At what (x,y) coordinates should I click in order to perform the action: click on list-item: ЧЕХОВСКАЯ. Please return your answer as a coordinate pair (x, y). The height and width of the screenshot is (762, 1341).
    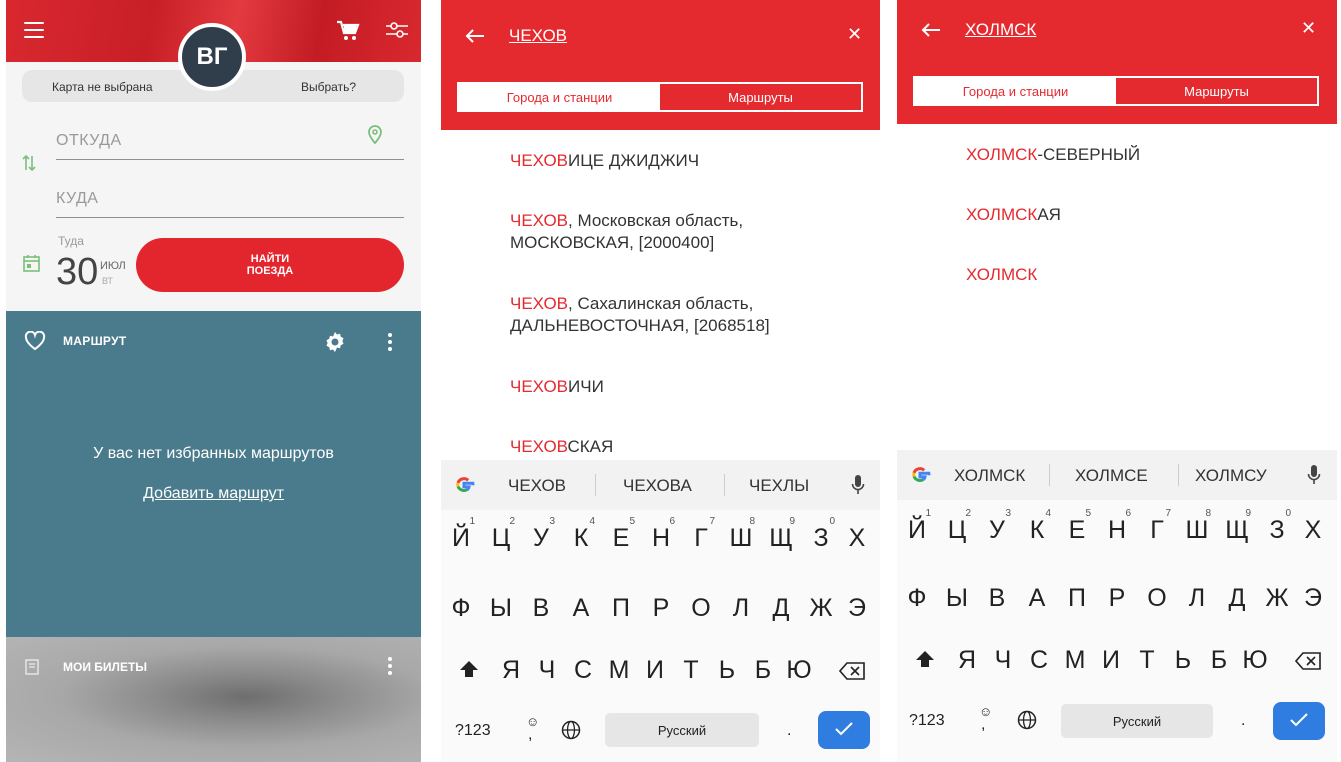
    Looking at the image, I should click on (561, 447).